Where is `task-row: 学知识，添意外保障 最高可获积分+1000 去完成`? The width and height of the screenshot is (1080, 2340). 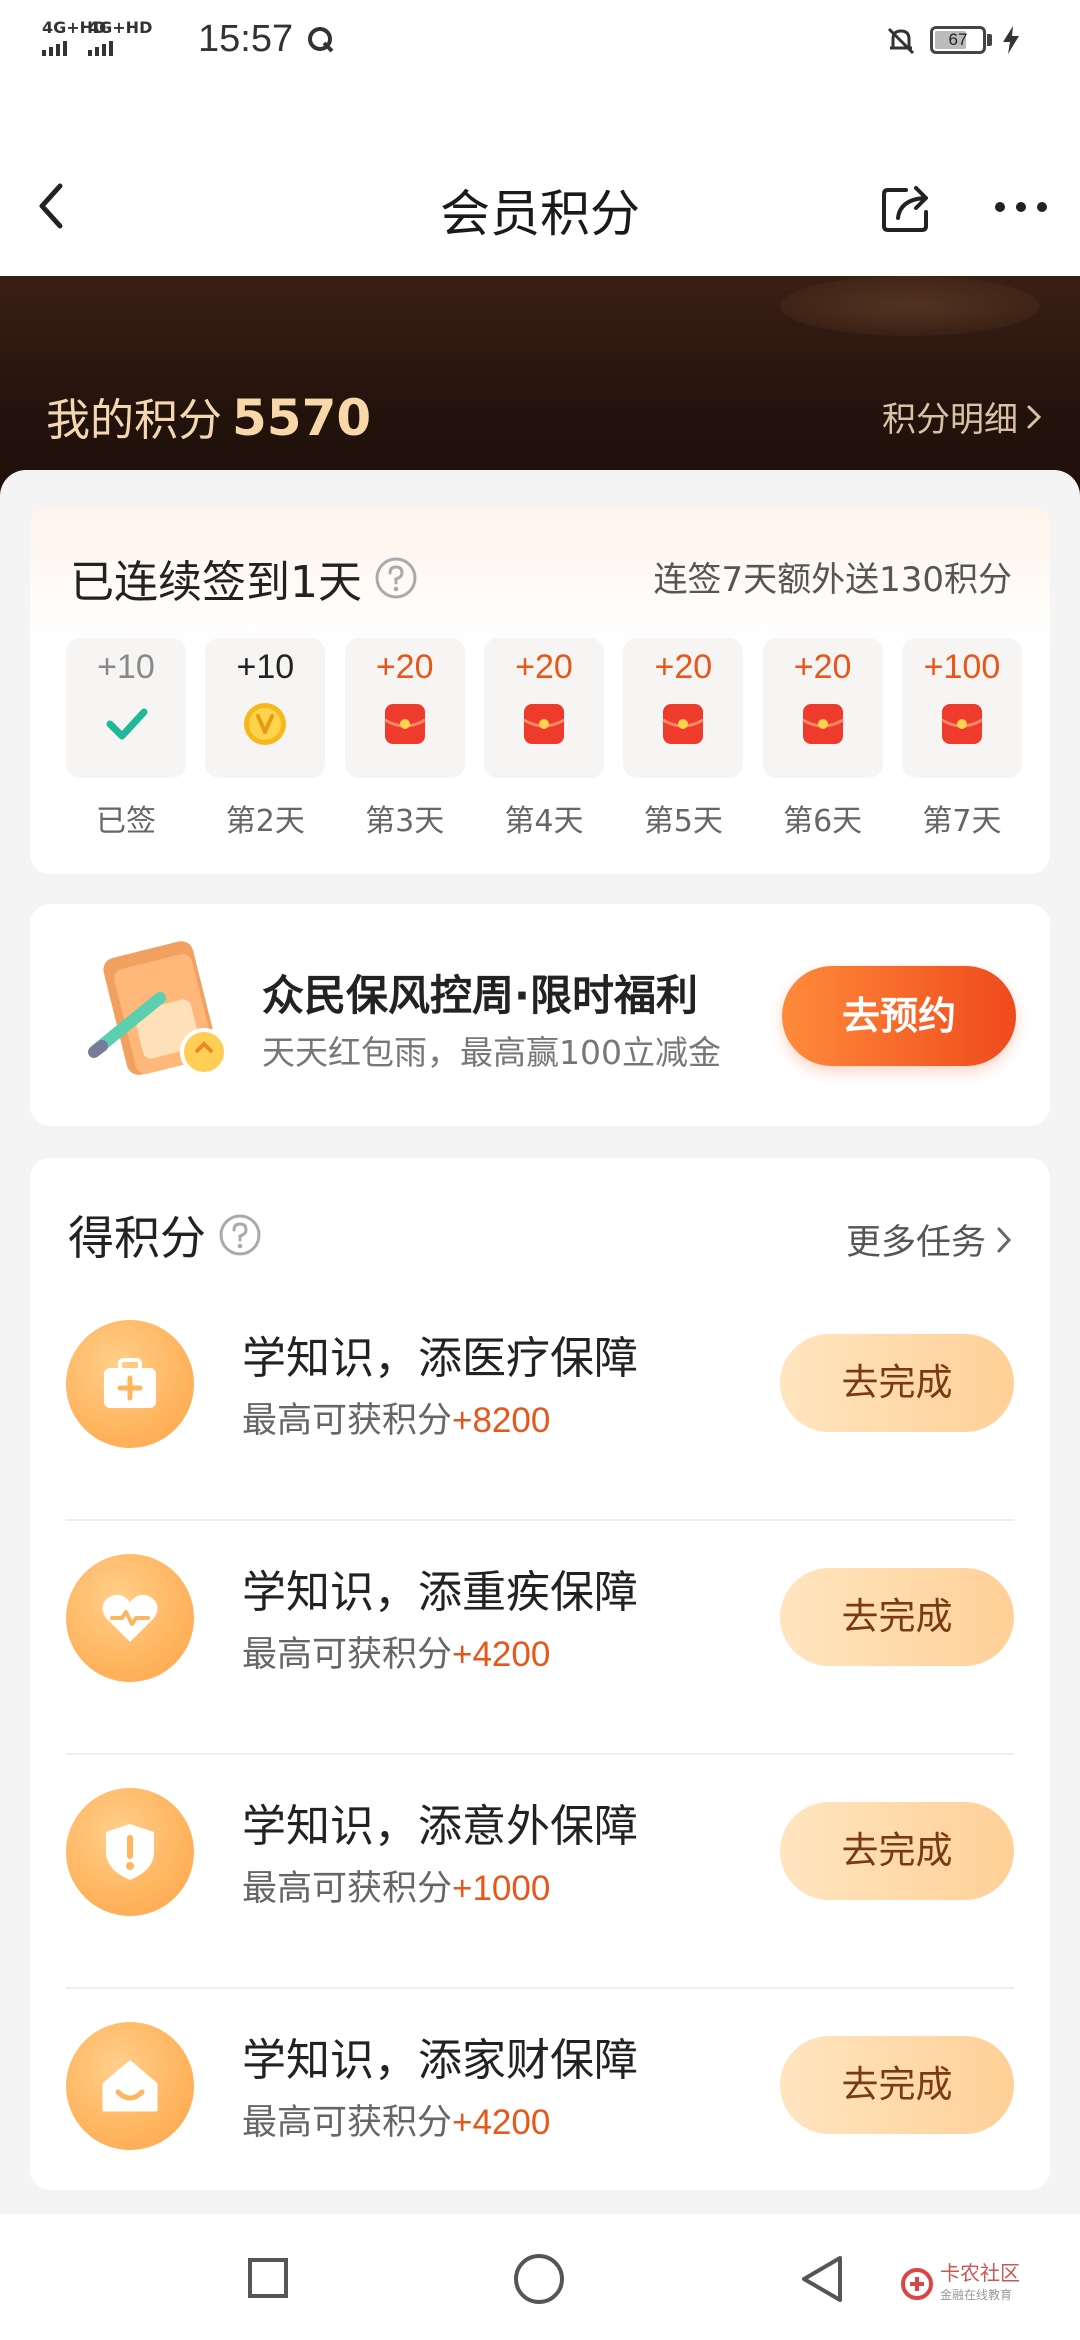
task-row: 学知识，添意外保障 最高可获积分+1000 去完成 is located at coordinates (540, 1872).